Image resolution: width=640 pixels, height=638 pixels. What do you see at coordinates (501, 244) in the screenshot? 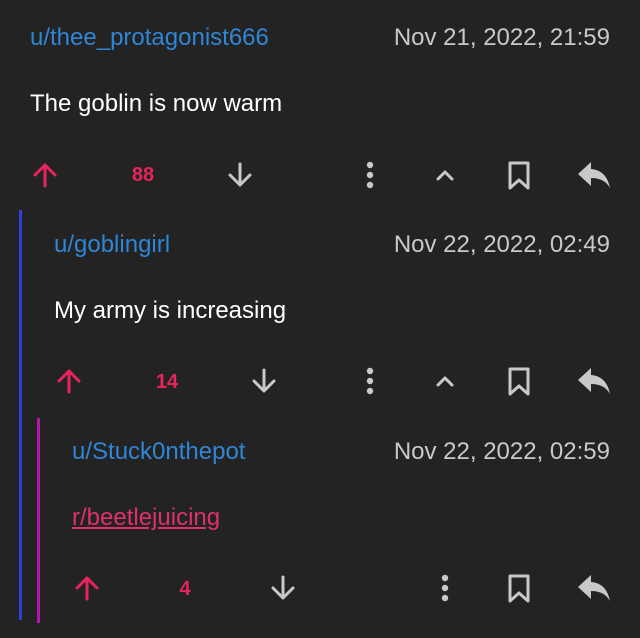
I see `comment-timestamp: Nov 22, 2022, 02:49` at bounding box center [501, 244].